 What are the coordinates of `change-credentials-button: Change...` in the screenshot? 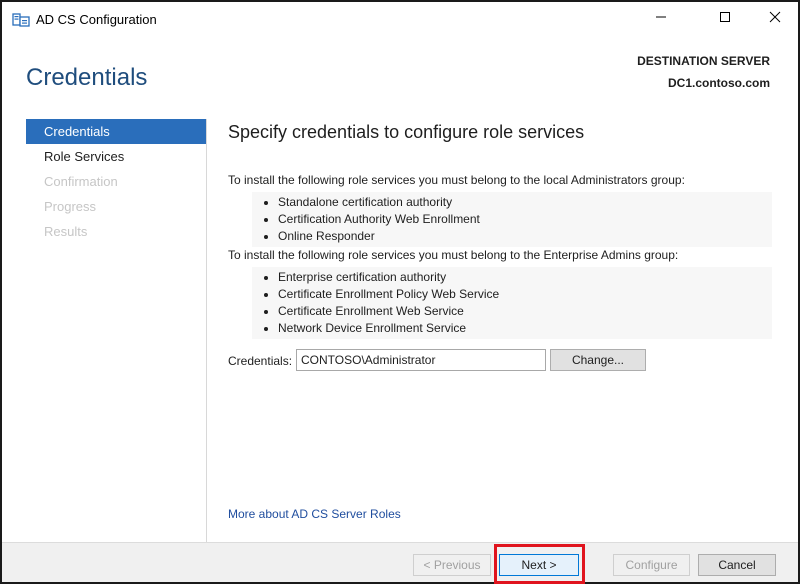 It's located at (598, 360).